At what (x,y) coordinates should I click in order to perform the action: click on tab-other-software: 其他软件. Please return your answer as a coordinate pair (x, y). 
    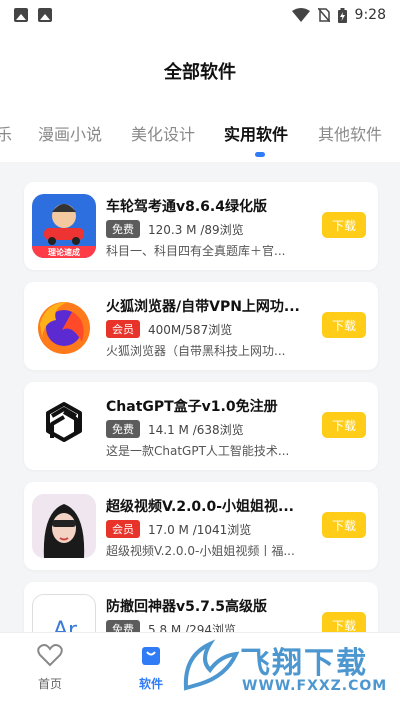
    Looking at the image, I should click on (350, 133).